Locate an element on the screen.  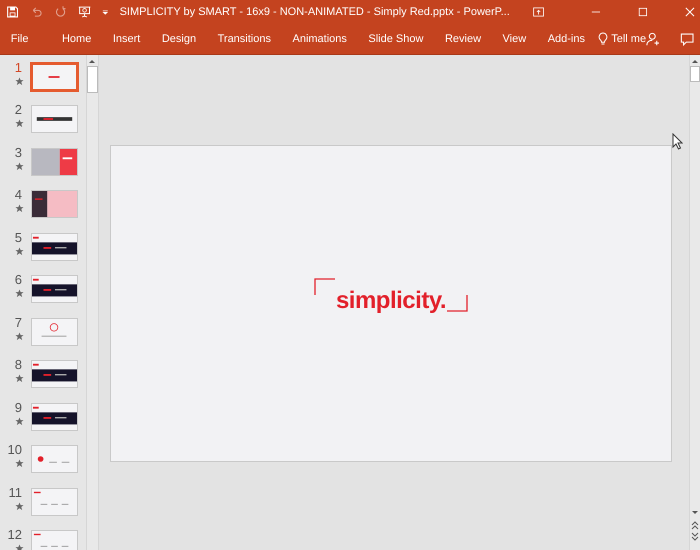
customize-caret-icon is located at coordinates (105, 12).